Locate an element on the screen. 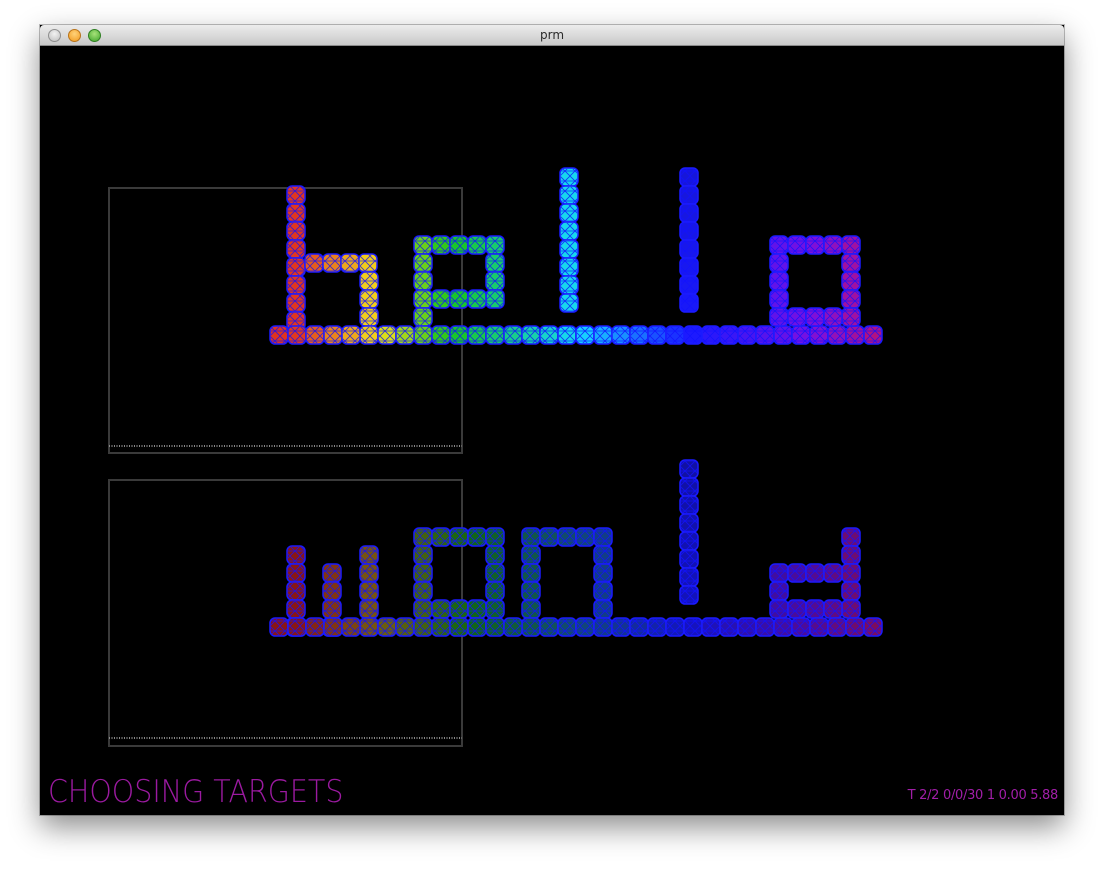 This screenshot has height=870, width=1104. title-bar: prm is located at coordinates (552, 35).